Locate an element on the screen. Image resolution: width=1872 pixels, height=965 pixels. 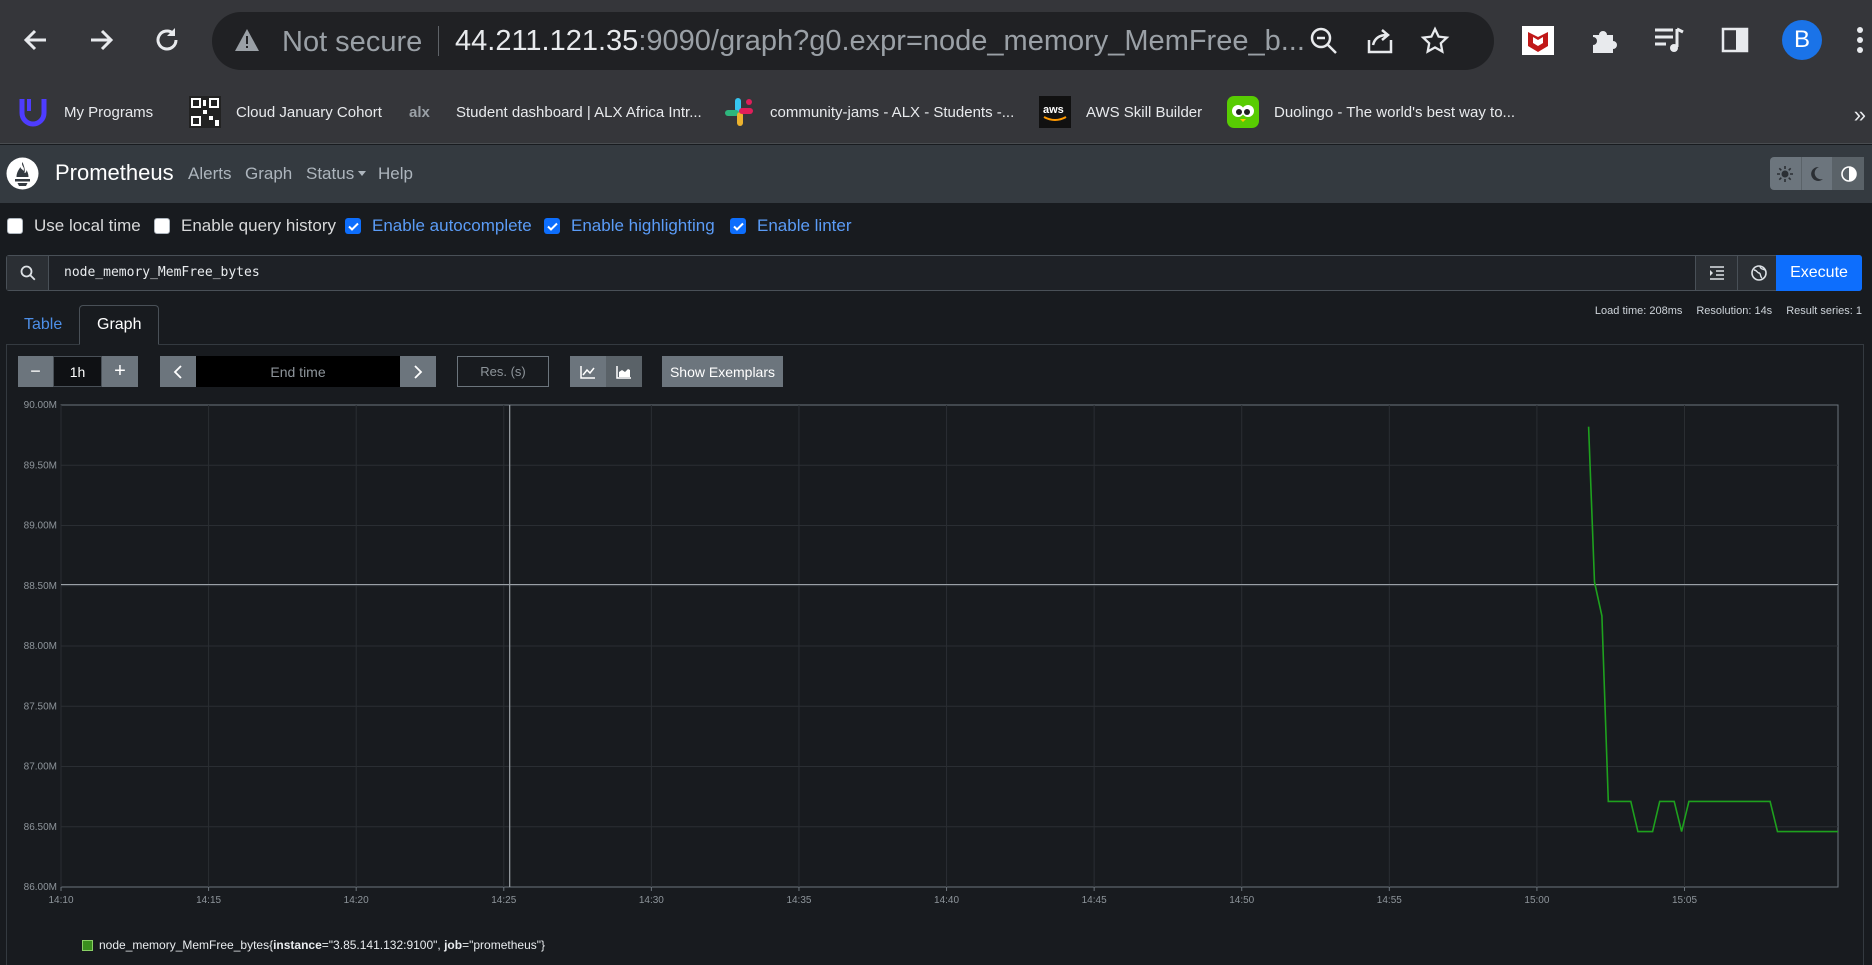
x-tick-label: 14:10 is located at coordinates (60, 900).